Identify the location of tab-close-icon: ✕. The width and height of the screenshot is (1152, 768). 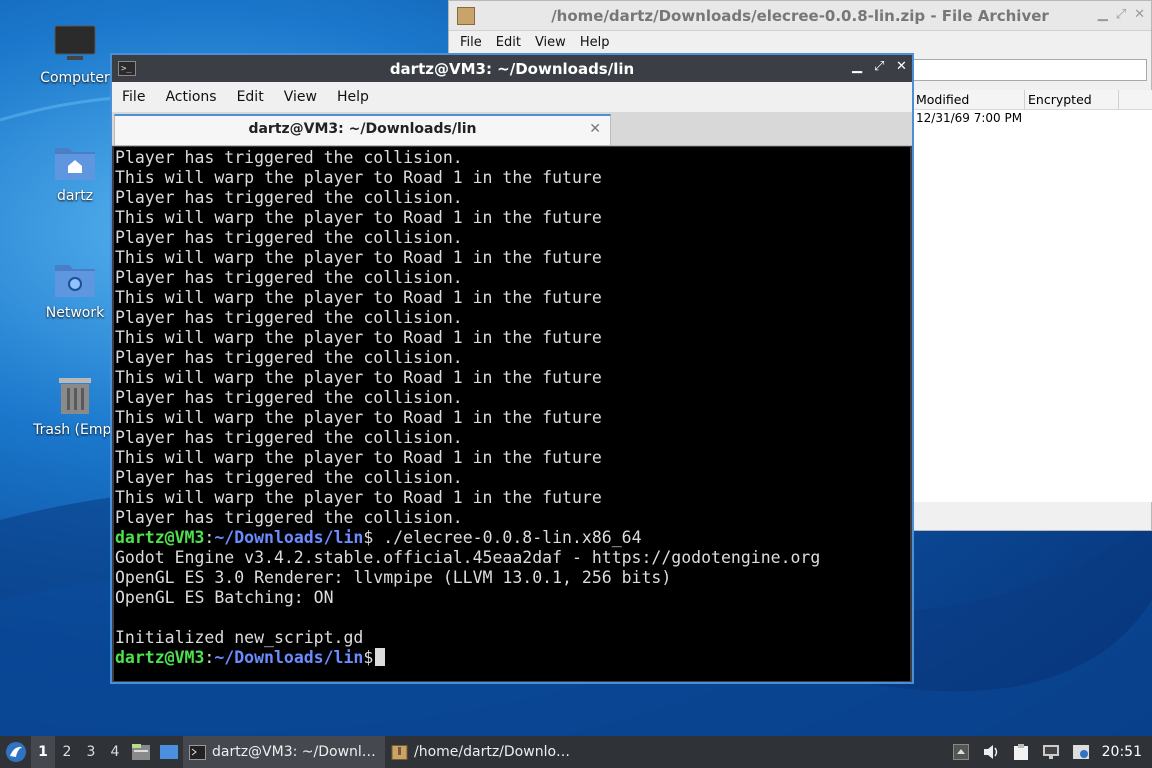
(595, 129).